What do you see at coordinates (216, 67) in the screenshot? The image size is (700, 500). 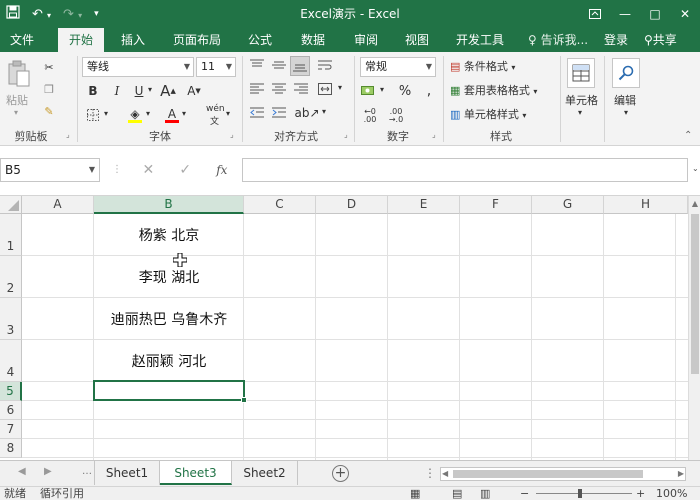 I see `font-size-dropdown: 11 ▼` at bounding box center [216, 67].